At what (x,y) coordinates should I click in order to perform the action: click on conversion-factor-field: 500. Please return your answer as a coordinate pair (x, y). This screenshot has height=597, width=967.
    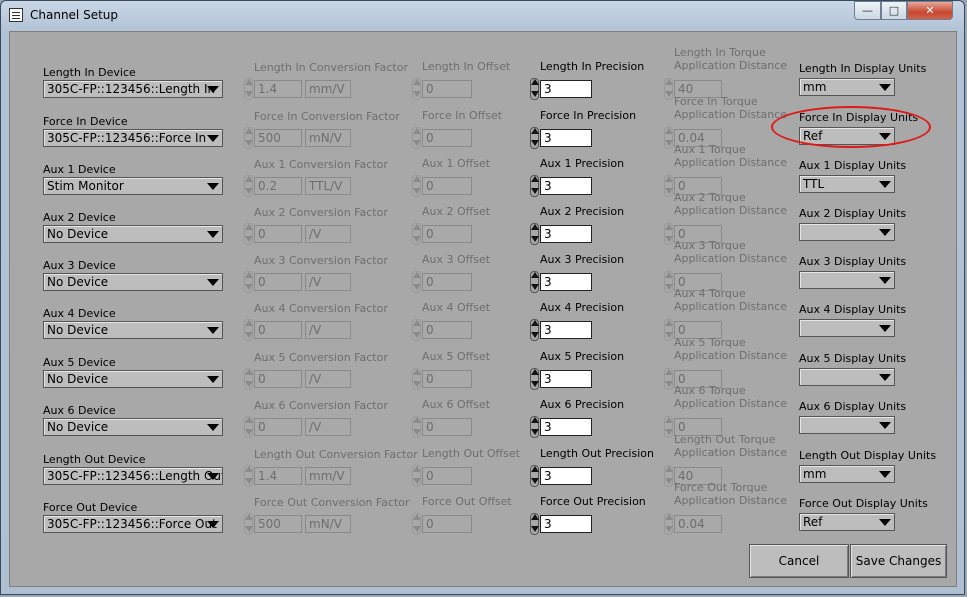
    Looking at the image, I should click on (278, 138).